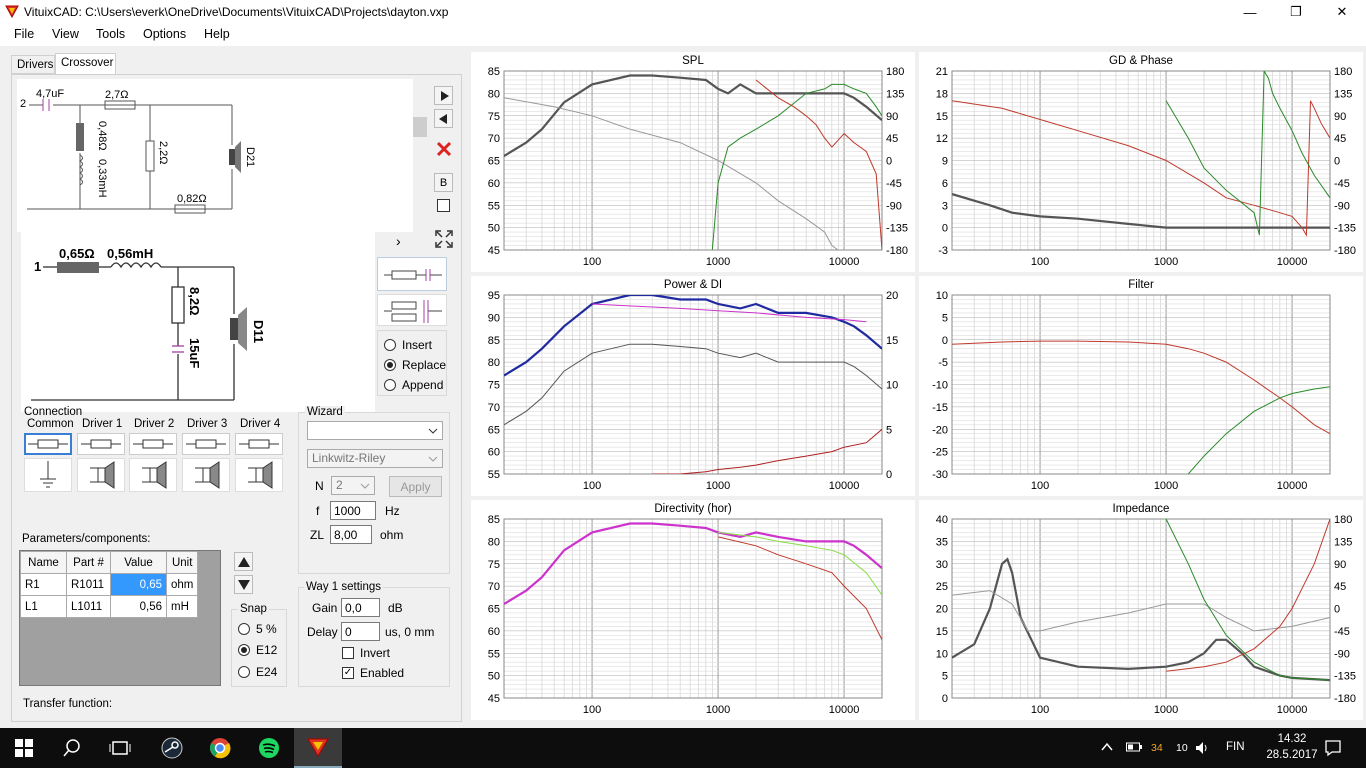 This screenshot has width=1366, height=768. What do you see at coordinates (494, 363) in the screenshot?
I see `y-tick-label: 80` at bounding box center [494, 363].